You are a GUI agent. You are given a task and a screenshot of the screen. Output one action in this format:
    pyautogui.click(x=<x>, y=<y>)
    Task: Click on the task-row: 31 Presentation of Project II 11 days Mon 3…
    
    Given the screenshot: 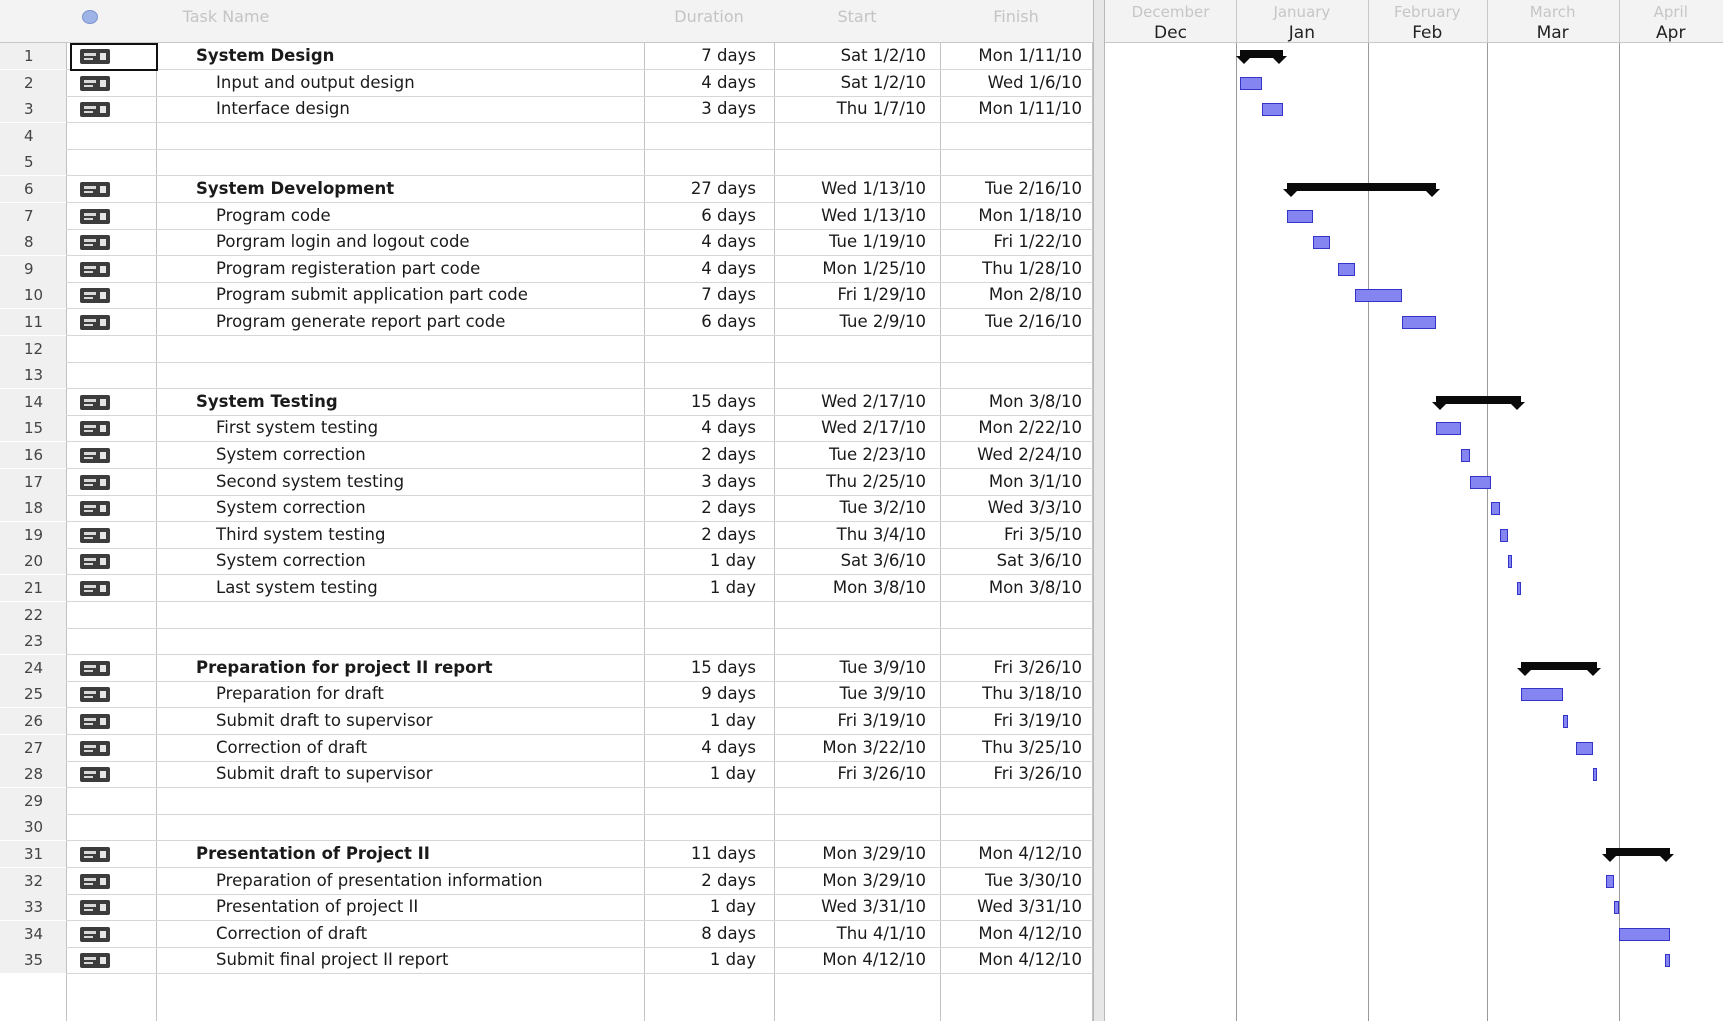 What is the action you would take?
    pyautogui.click(x=546, y=854)
    